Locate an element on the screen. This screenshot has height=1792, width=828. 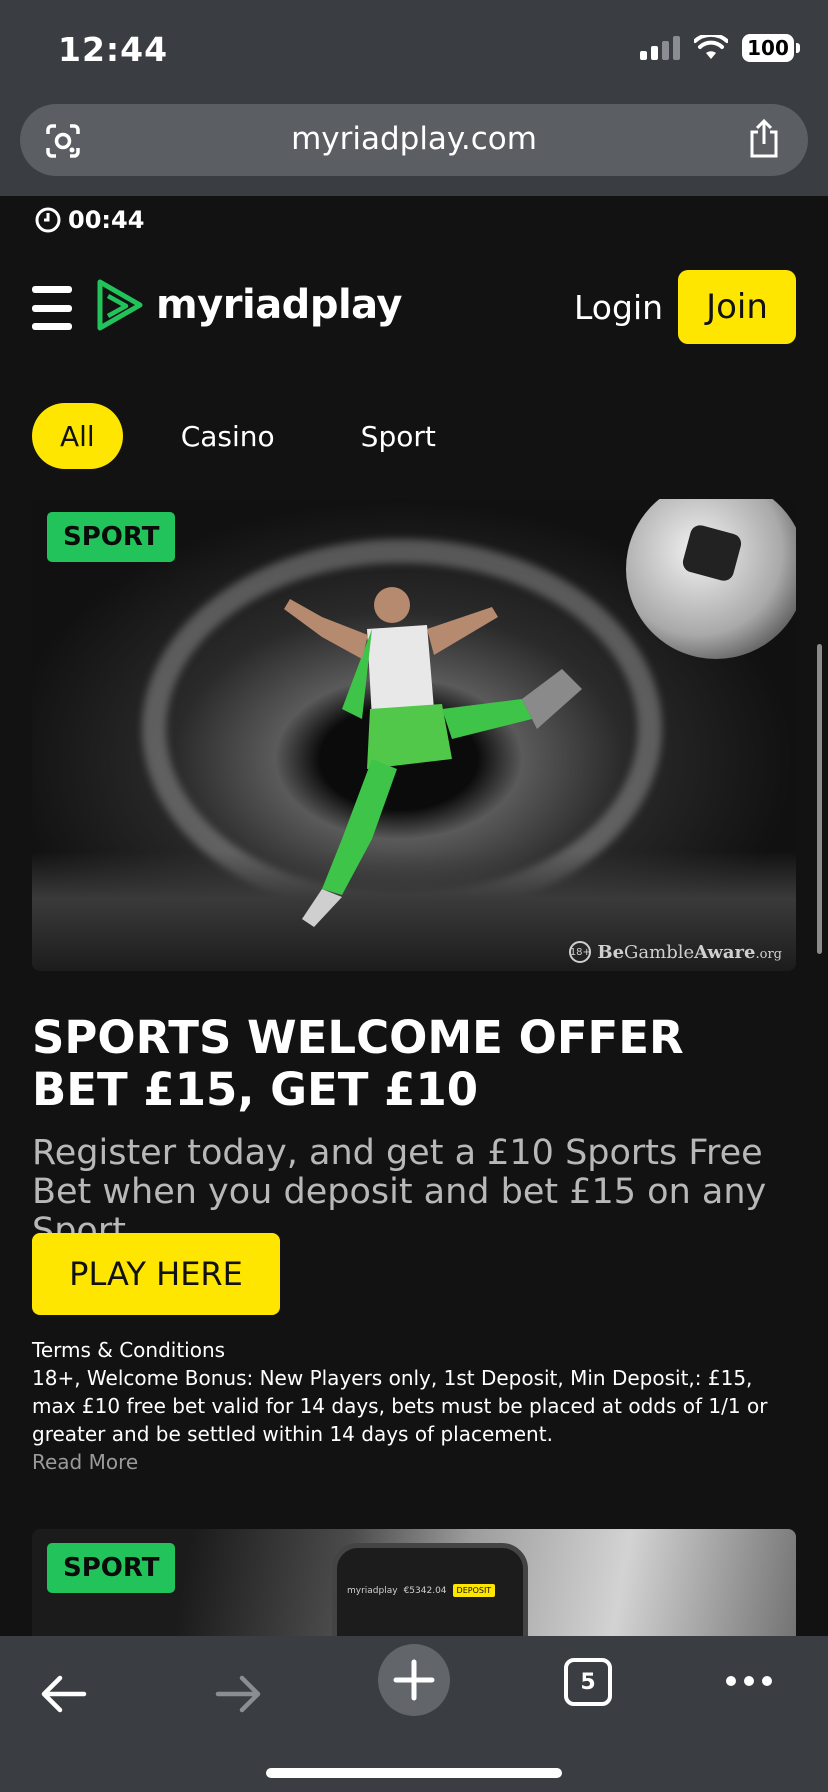
phone-screen-header: myriadplay €5342.04 DEPOSIT is located at coordinates (421, 1590).